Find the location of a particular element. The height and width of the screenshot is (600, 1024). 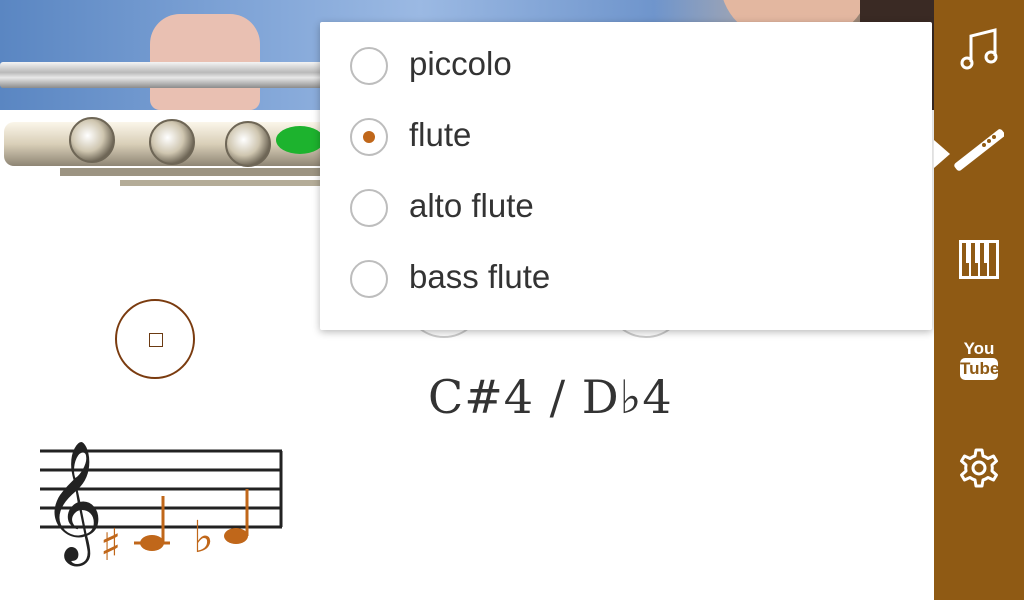

flute-rod is located at coordinates (195, 172).